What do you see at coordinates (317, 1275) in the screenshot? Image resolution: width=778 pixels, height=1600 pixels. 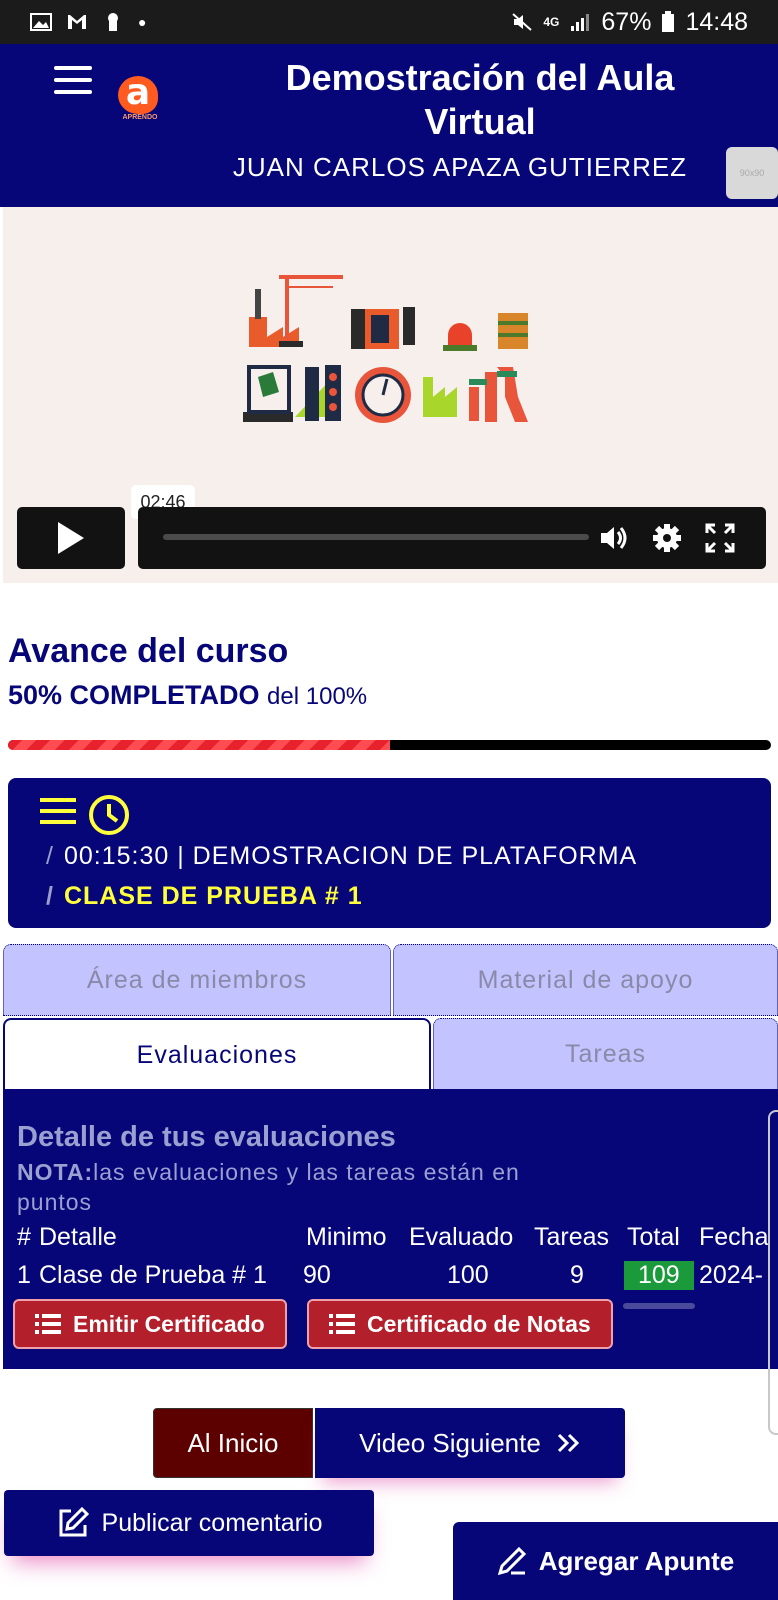 I see `row-minimo: 90` at bounding box center [317, 1275].